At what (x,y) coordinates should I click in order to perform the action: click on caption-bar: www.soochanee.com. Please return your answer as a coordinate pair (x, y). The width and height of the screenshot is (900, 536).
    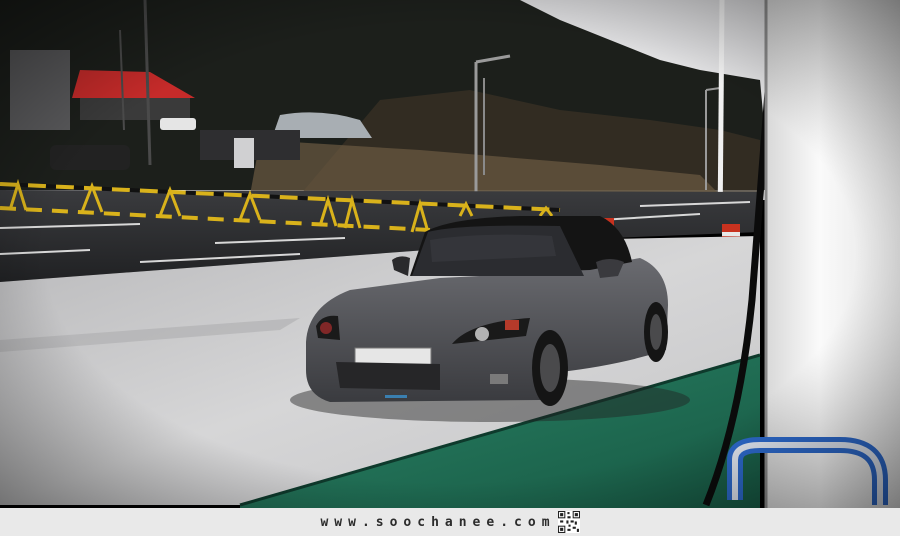
    Looking at the image, I should click on (450, 522).